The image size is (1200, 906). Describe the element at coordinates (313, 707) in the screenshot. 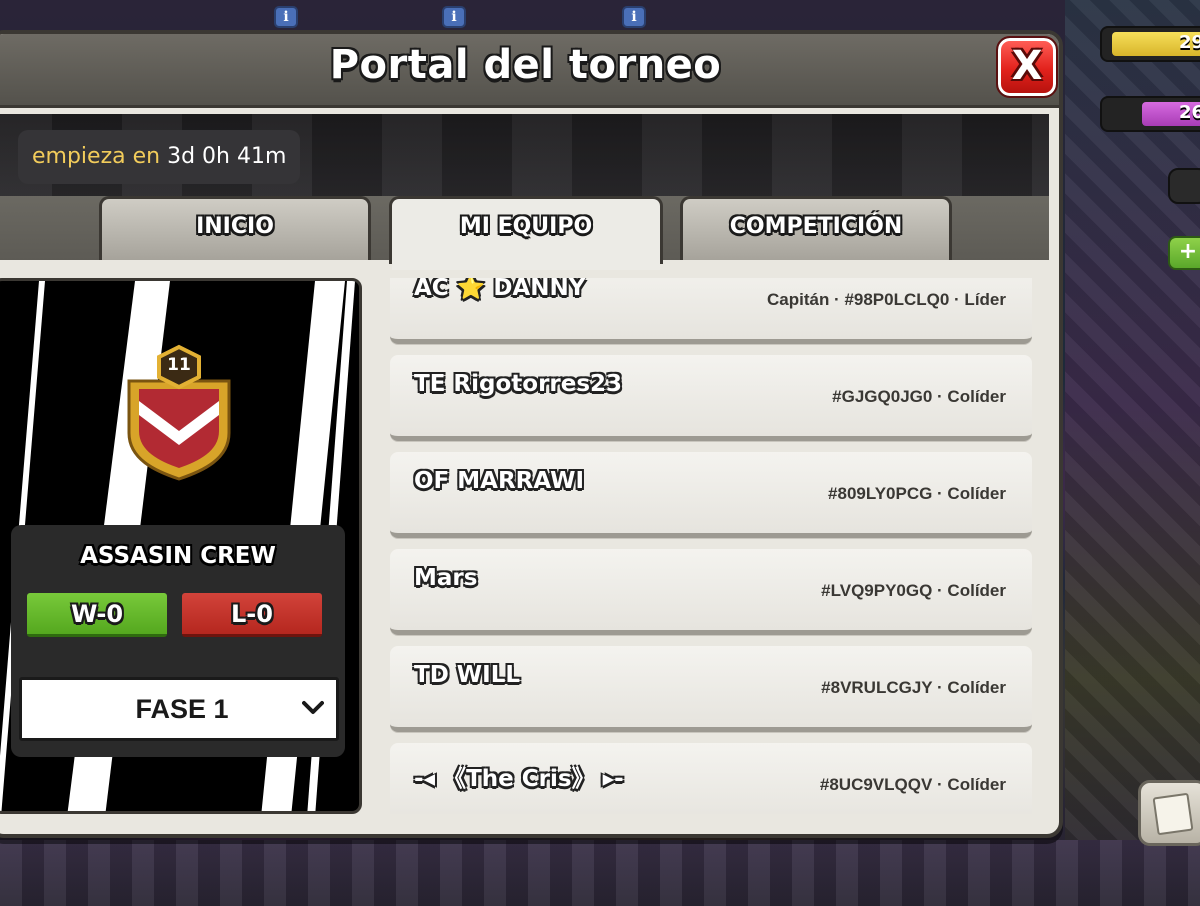

I see `chevron-down-icon` at that location.